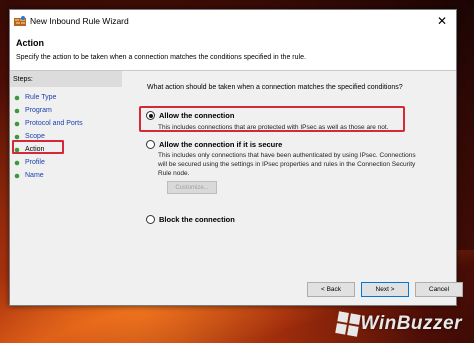  I want to click on back-button: < Back, so click(331, 289).